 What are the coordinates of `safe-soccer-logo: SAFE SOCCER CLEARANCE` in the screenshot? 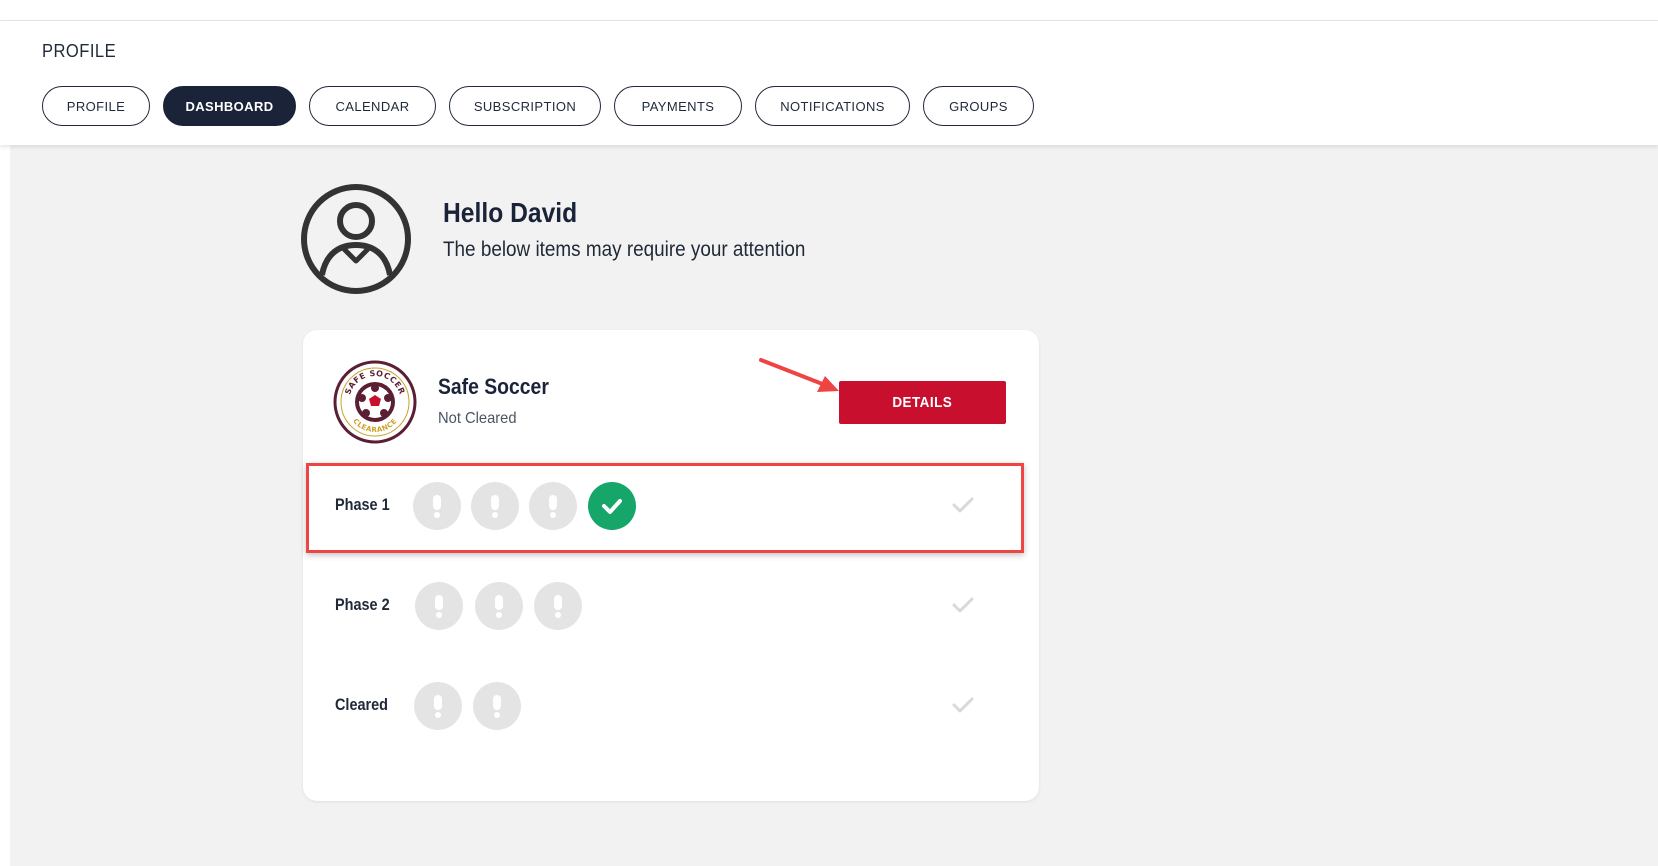 It's located at (375, 402).